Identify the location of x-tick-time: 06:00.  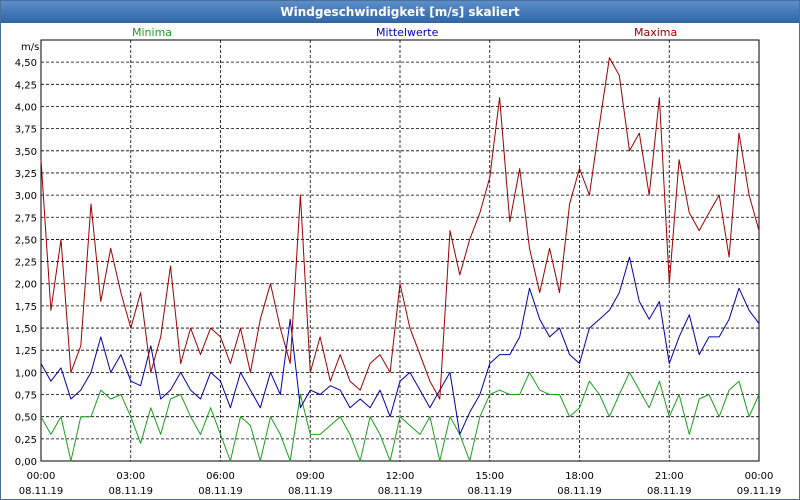
(220, 476).